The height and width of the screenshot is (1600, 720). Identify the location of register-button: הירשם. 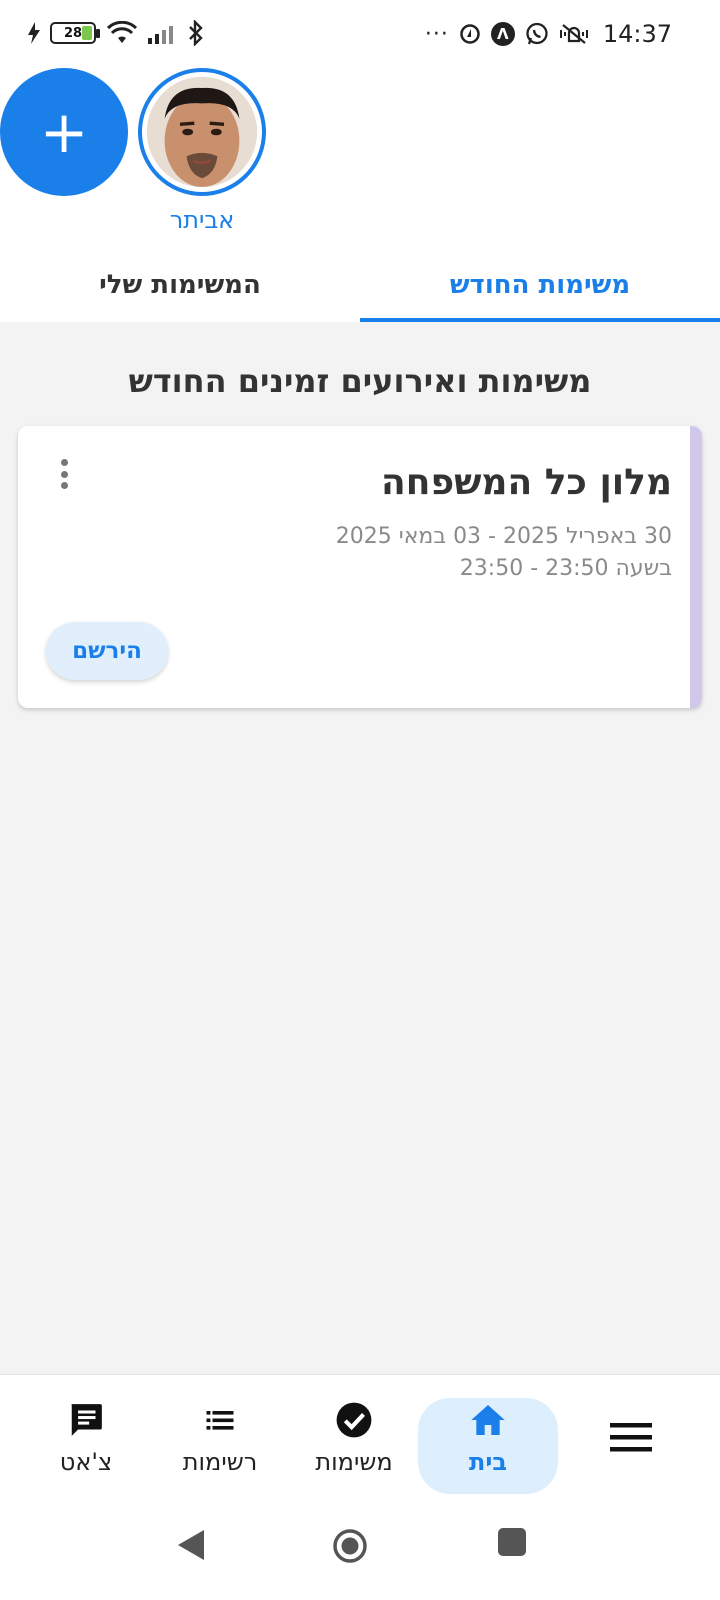
(107, 651).